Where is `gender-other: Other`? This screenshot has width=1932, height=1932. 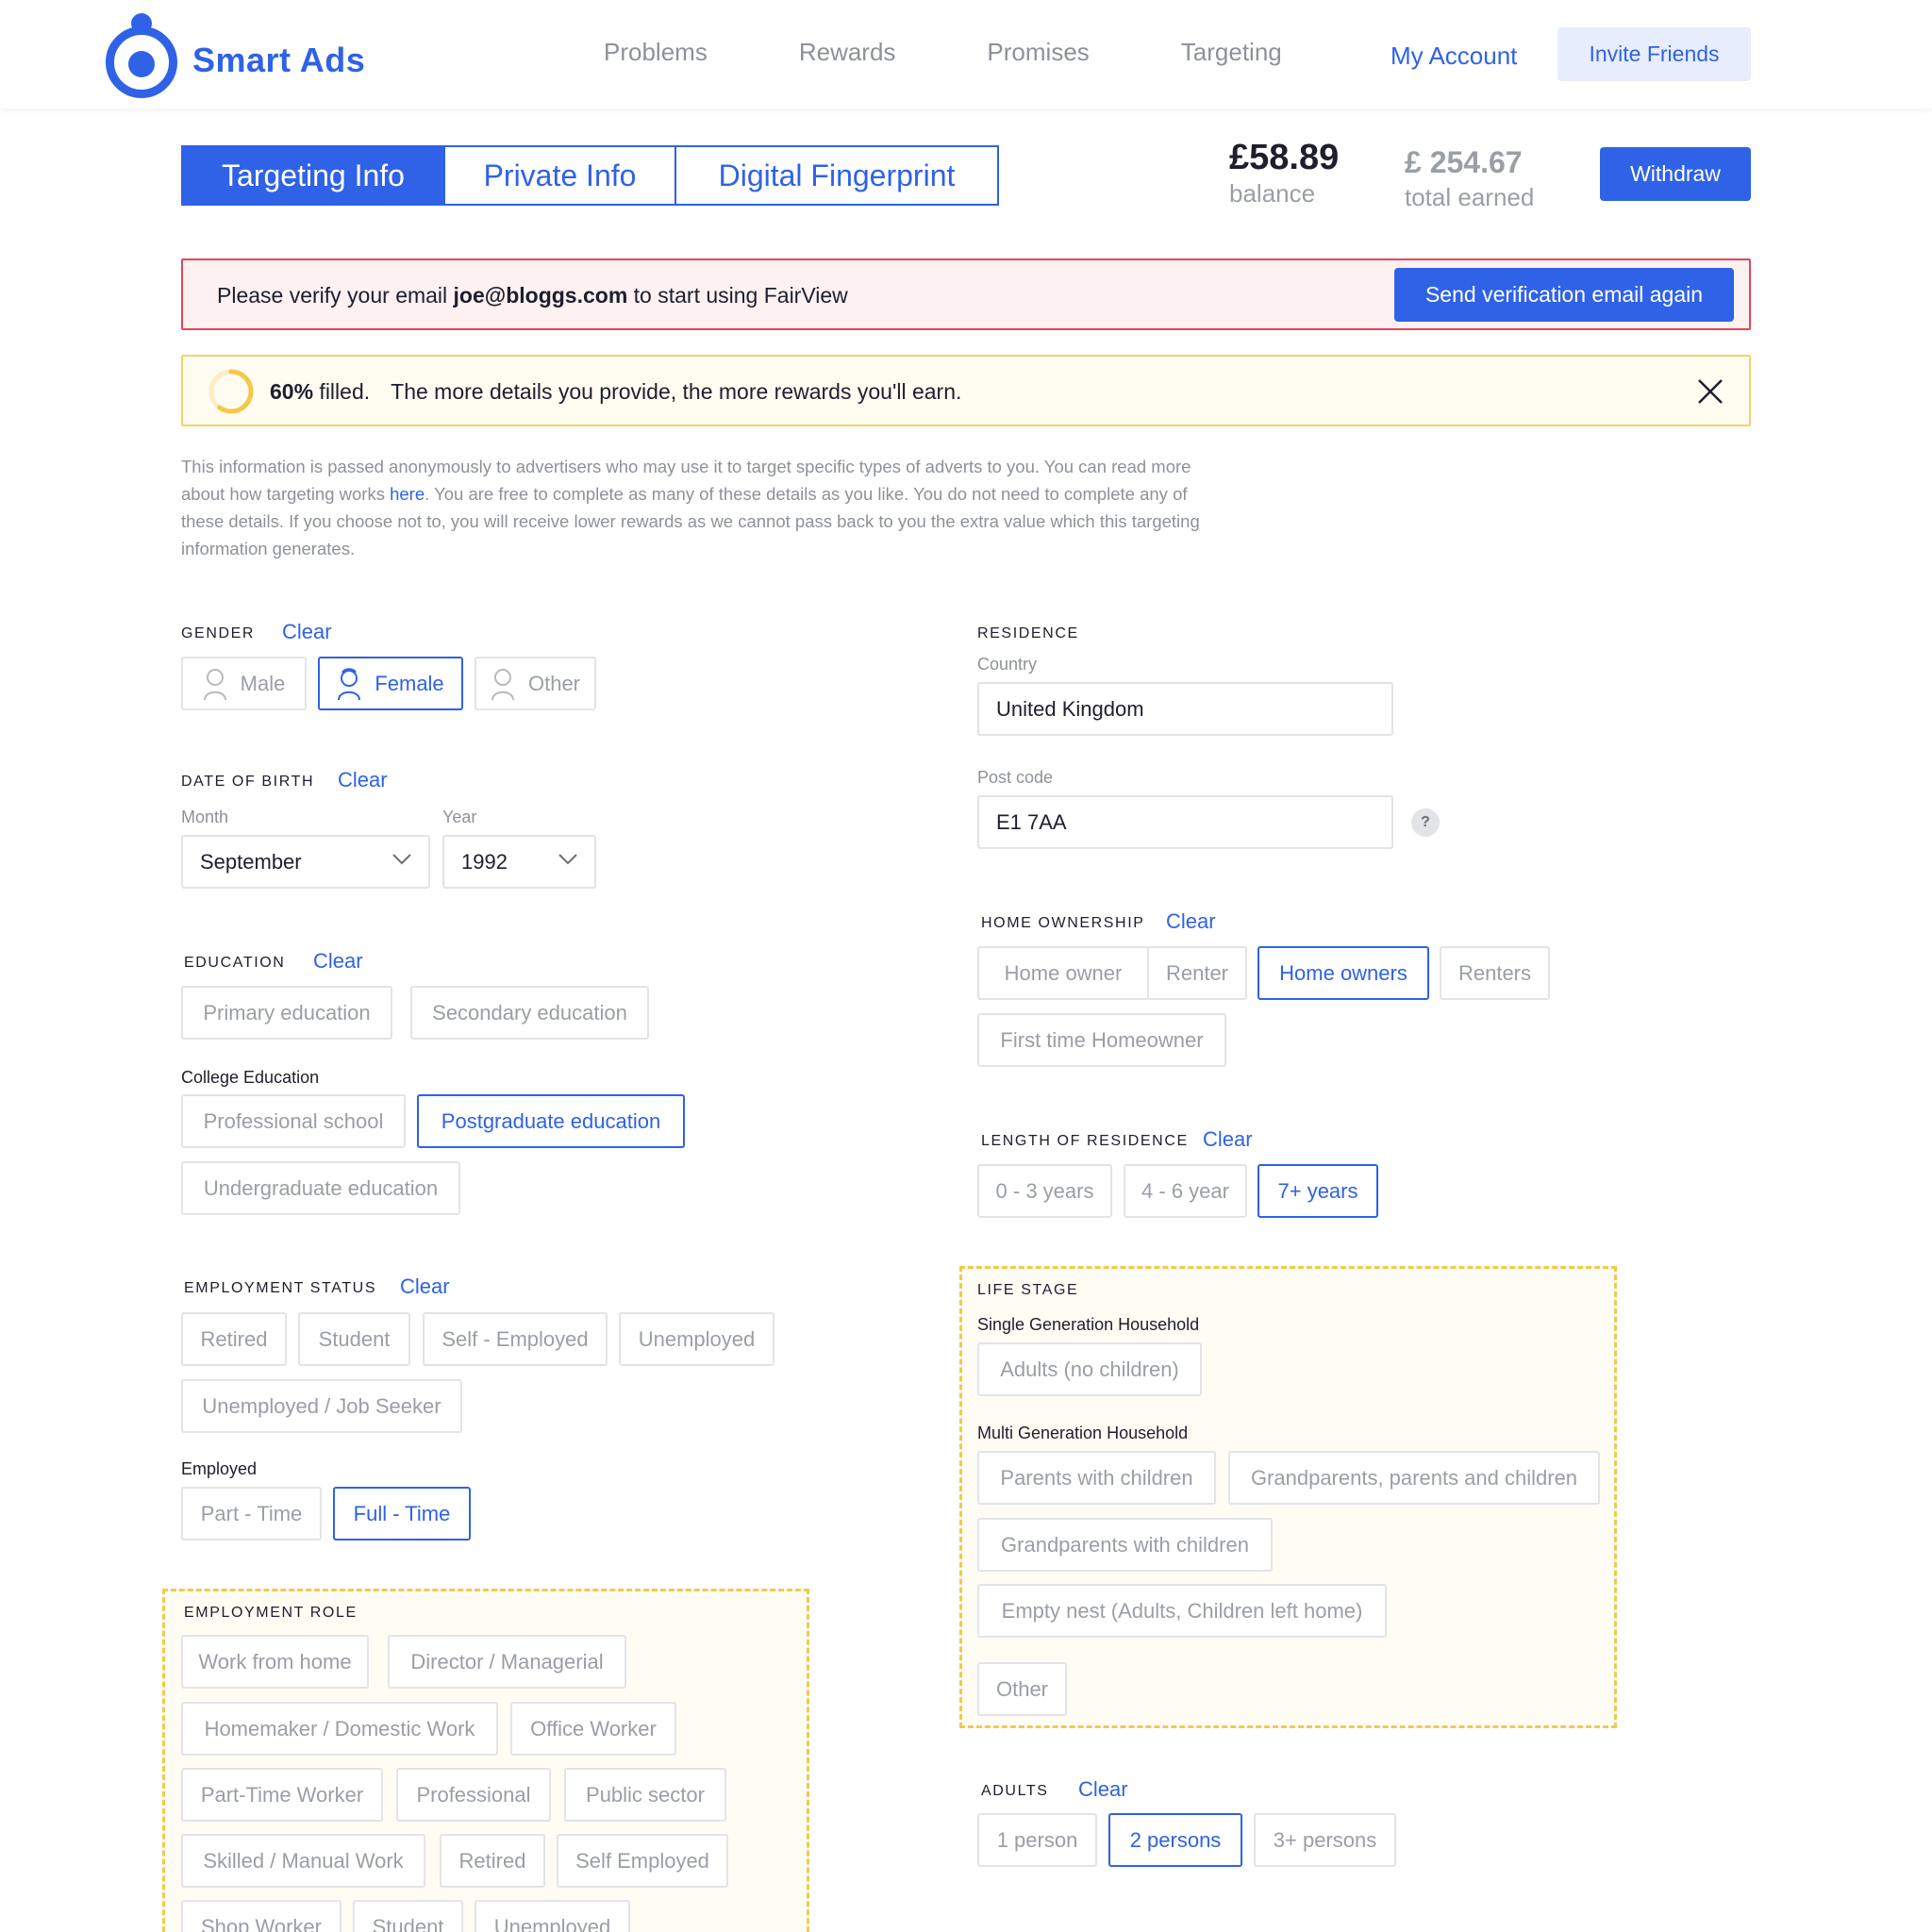 gender-other: Other is located at coordinates (535, 683).